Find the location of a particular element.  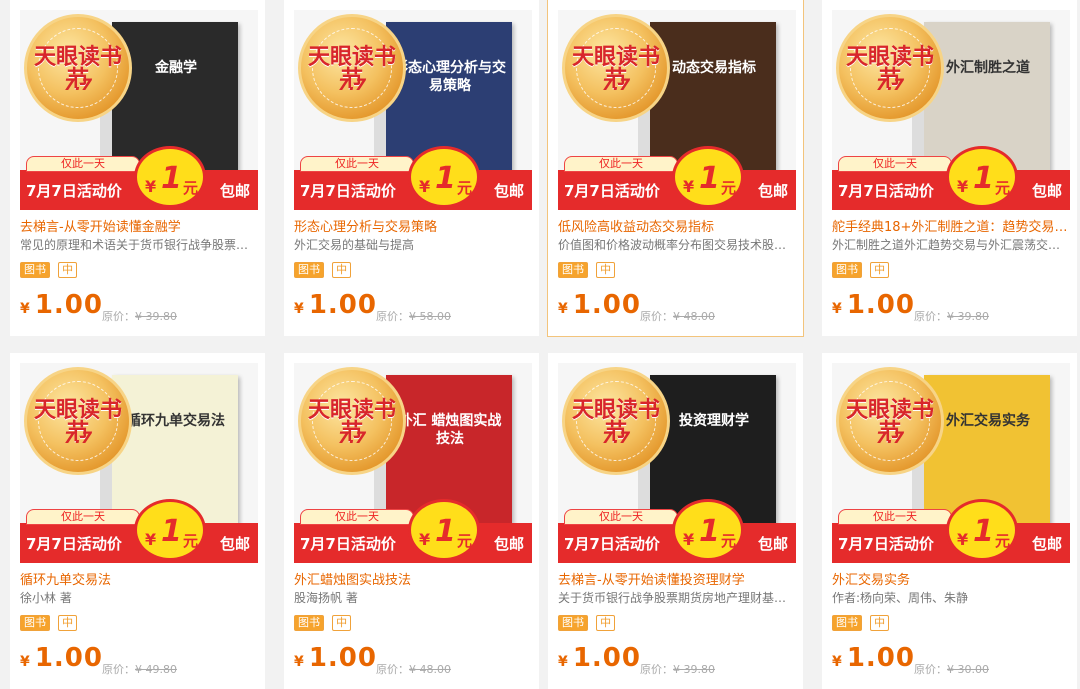

product-title: 外汇交易实务 is located at coordinates (951, 578).